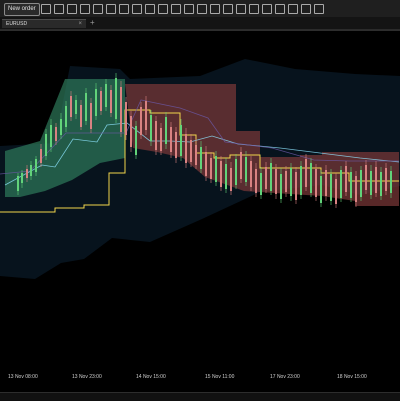 Image resolution: width=400 pixels, height=401 pixels. What do you see at coordinates (72, 9) in the screenshot?
I see `zoom-out-icon` at bounding box center [72, 9].